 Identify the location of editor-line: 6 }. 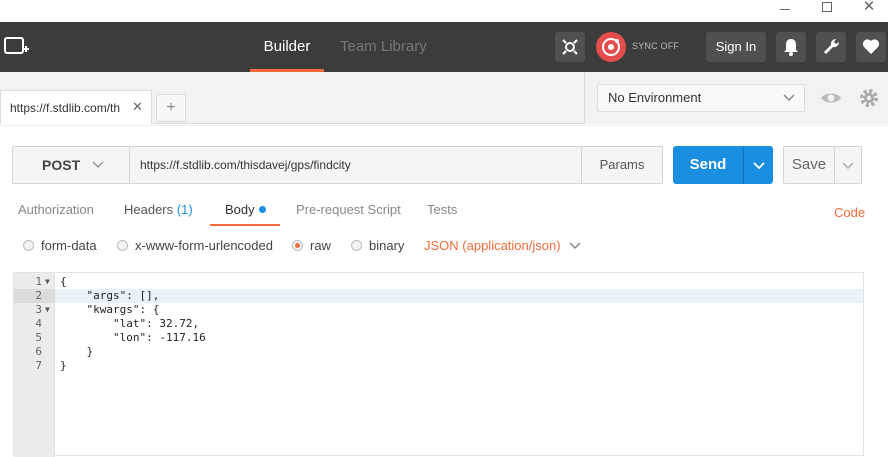
(438, 352).